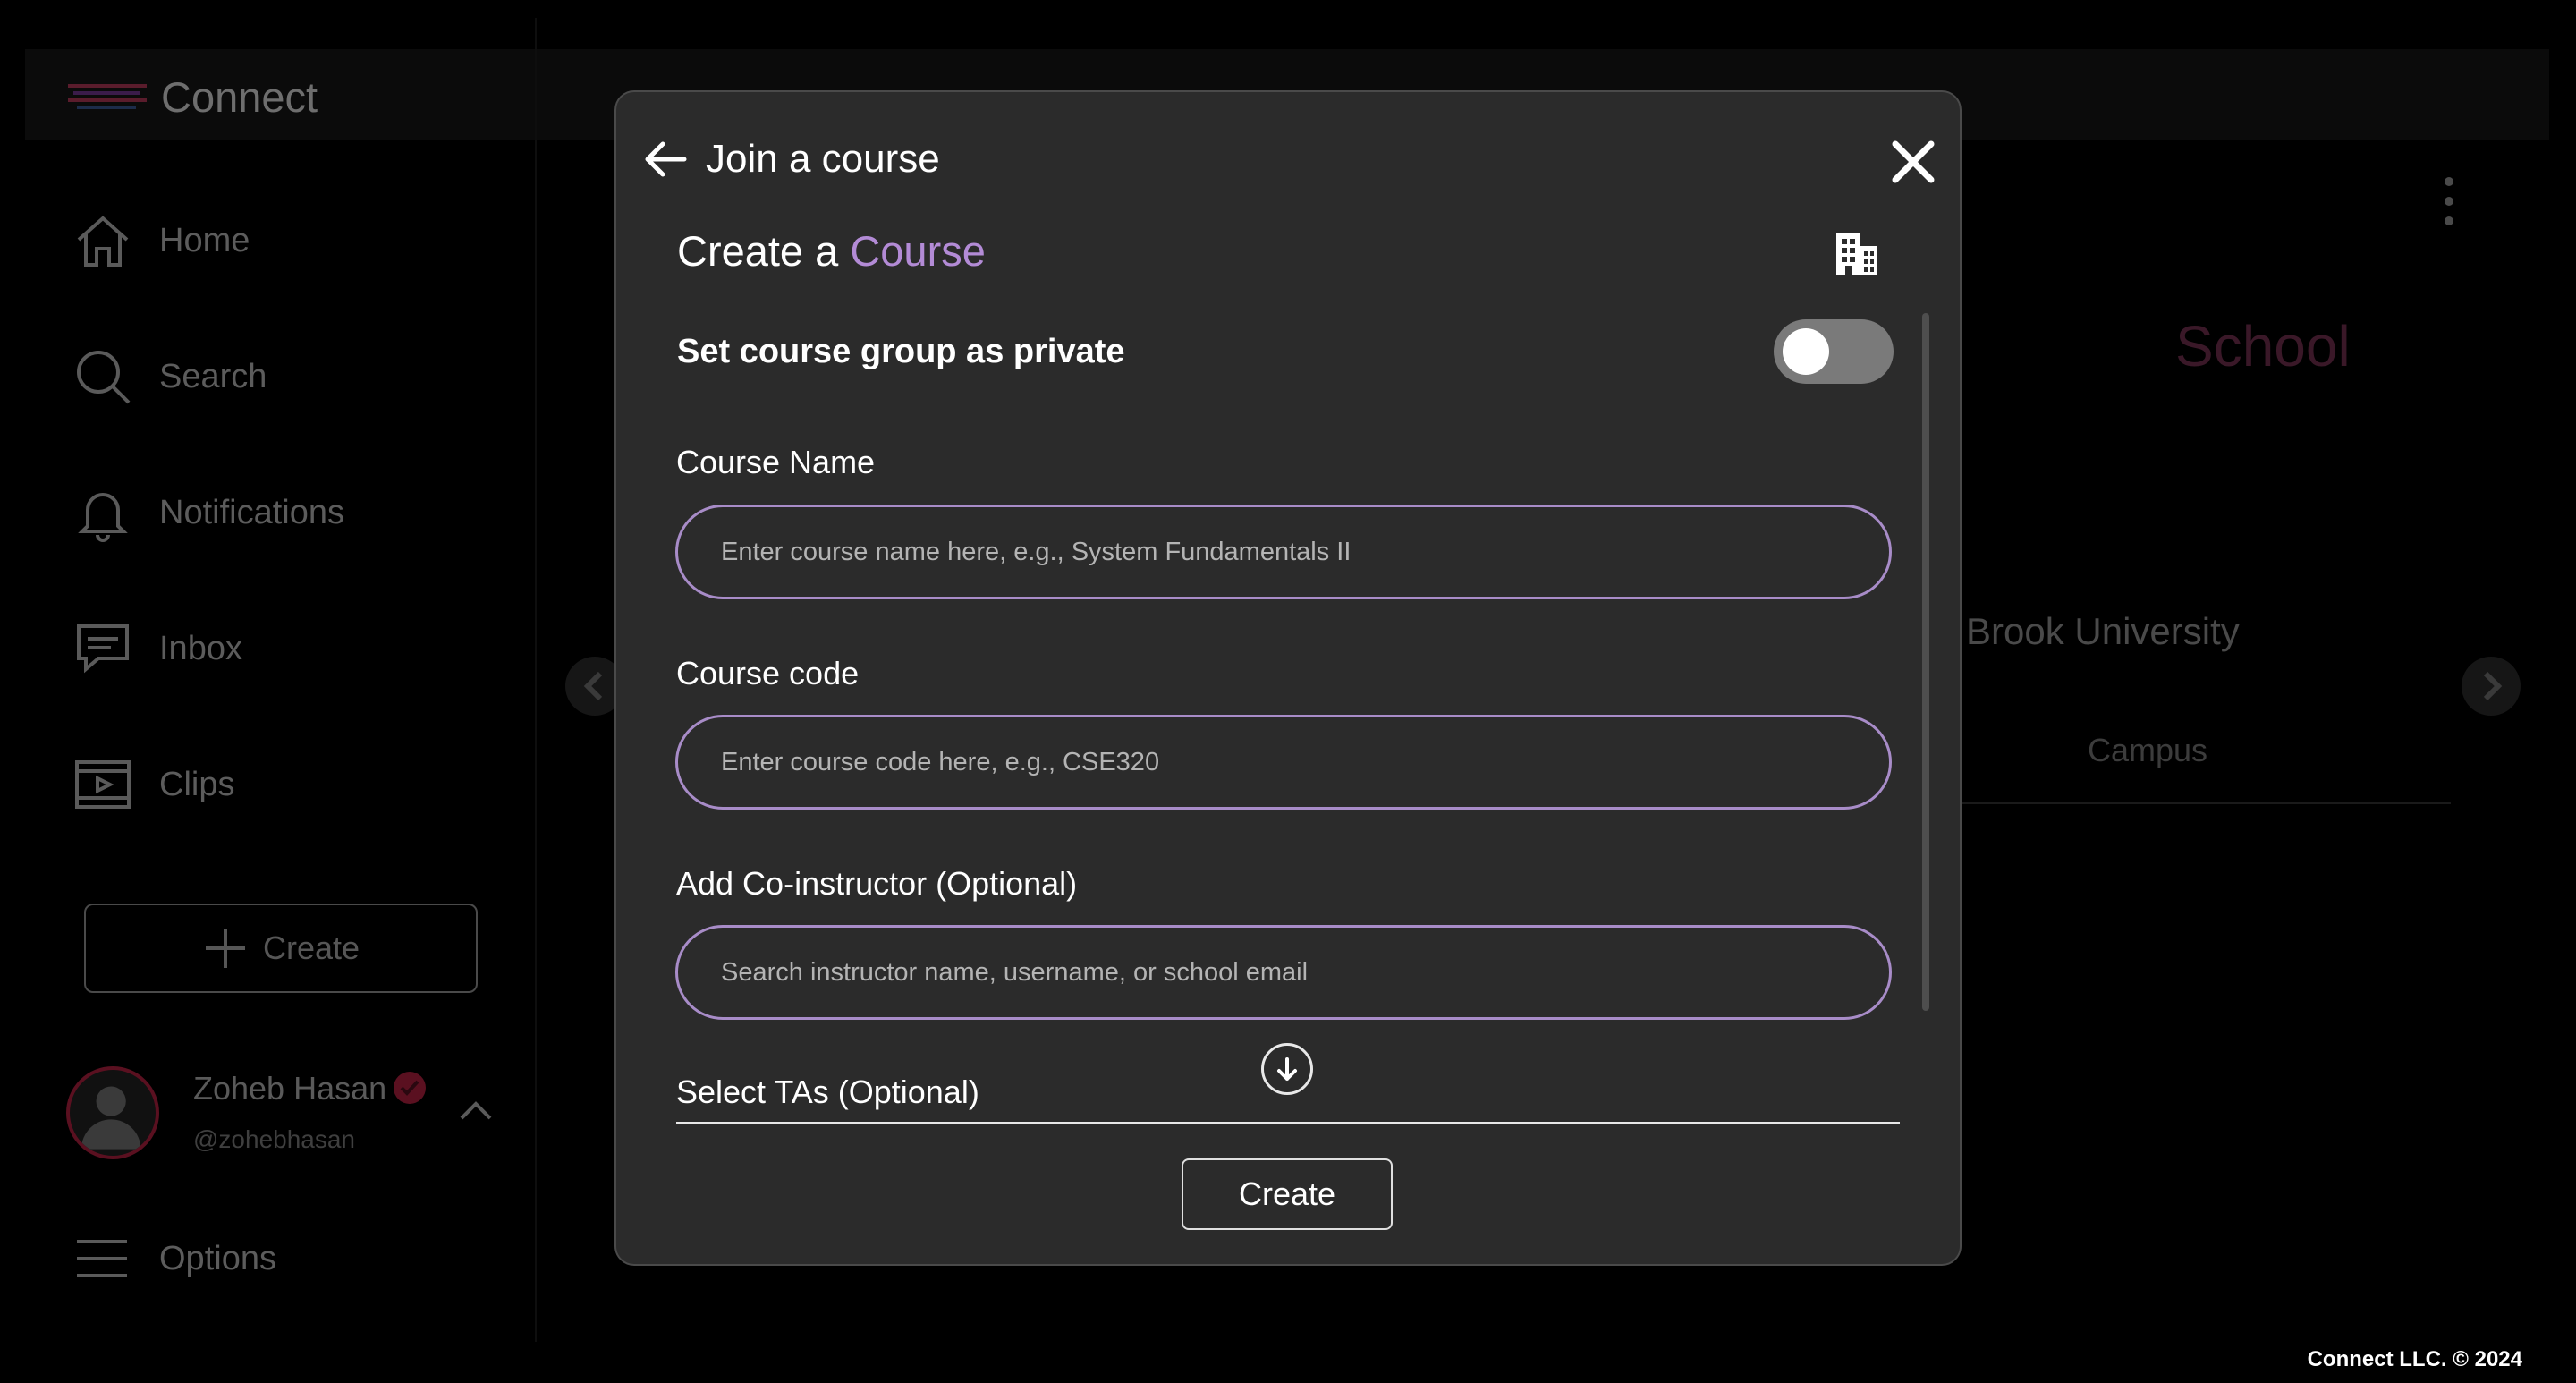  What do you see at coordinates (204, 240) in the screenshot?
I see `sidebar-item-label: Home` at bounding box center [204, 240].